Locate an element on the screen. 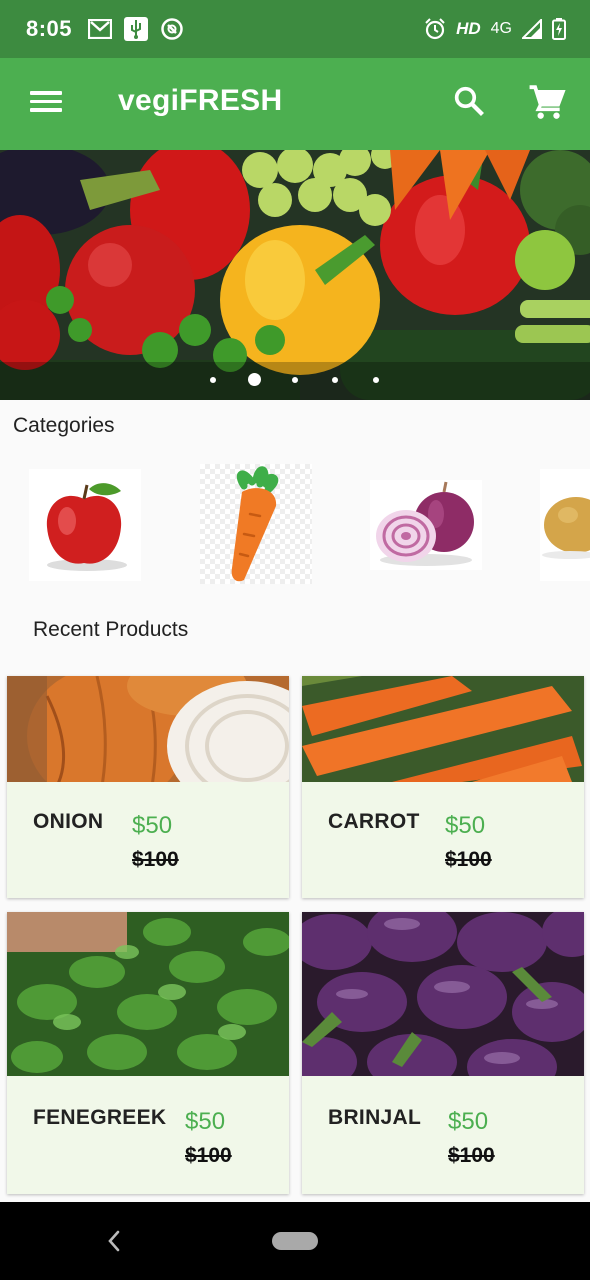  status-time: 8:05 is located at coordinates (49, 28).